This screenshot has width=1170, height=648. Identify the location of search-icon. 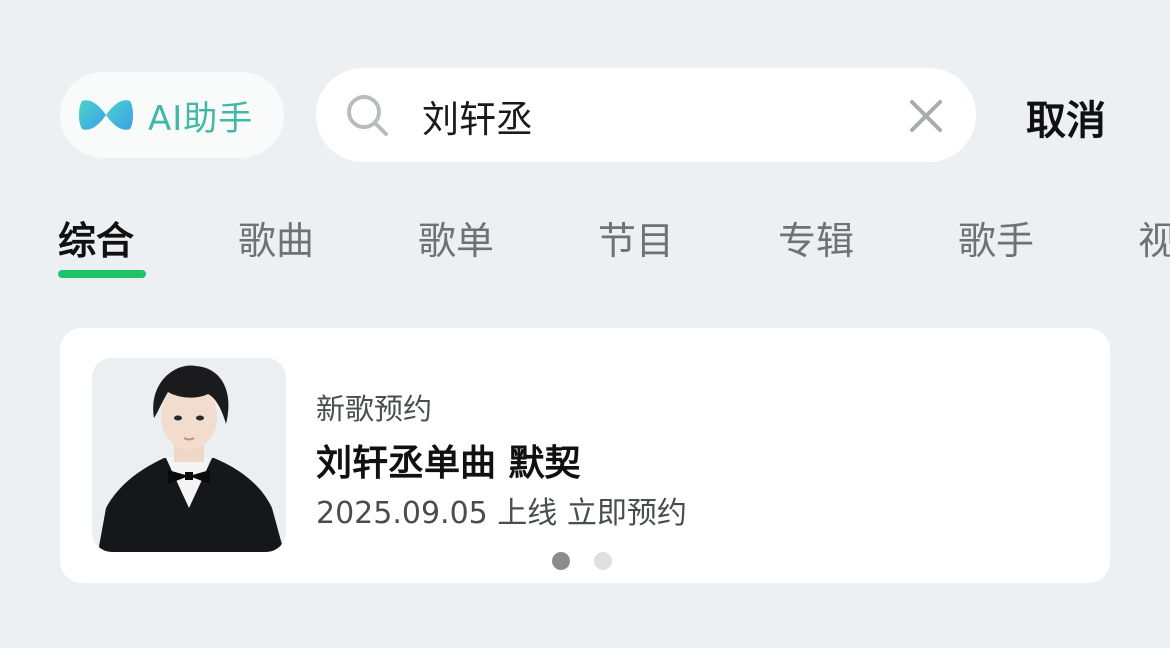
(367, 115).